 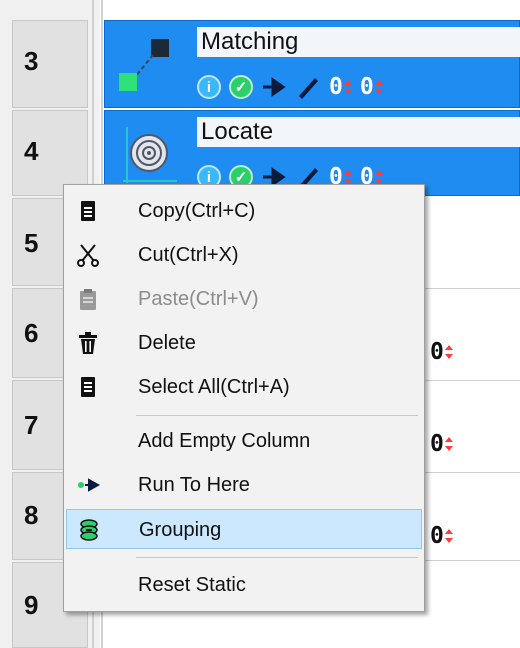 I want to click on menu-item-grouping: Grouping, so click(x=244, y=529).